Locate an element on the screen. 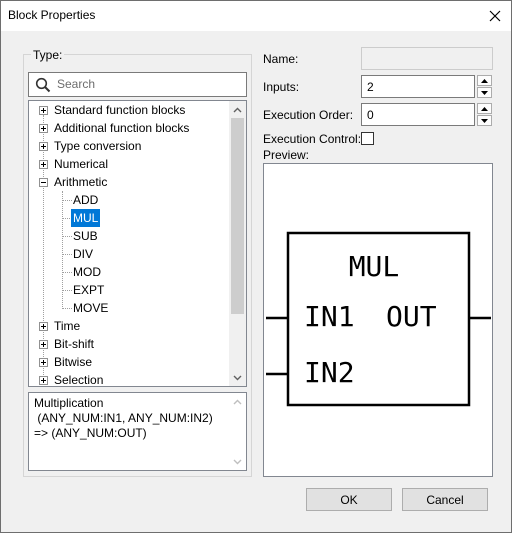 Image resolution: width=514 pixels, height=535 pixels. tree-scrollbar is located at coordinates (237, 243).